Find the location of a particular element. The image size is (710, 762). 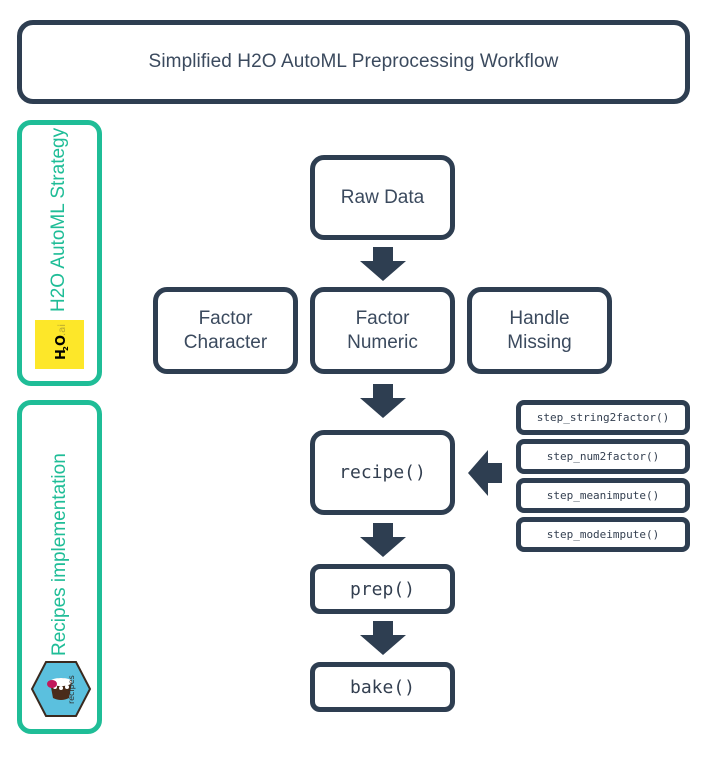

step-string2factor: step_string2factor() is located at coordinates (603, 417).